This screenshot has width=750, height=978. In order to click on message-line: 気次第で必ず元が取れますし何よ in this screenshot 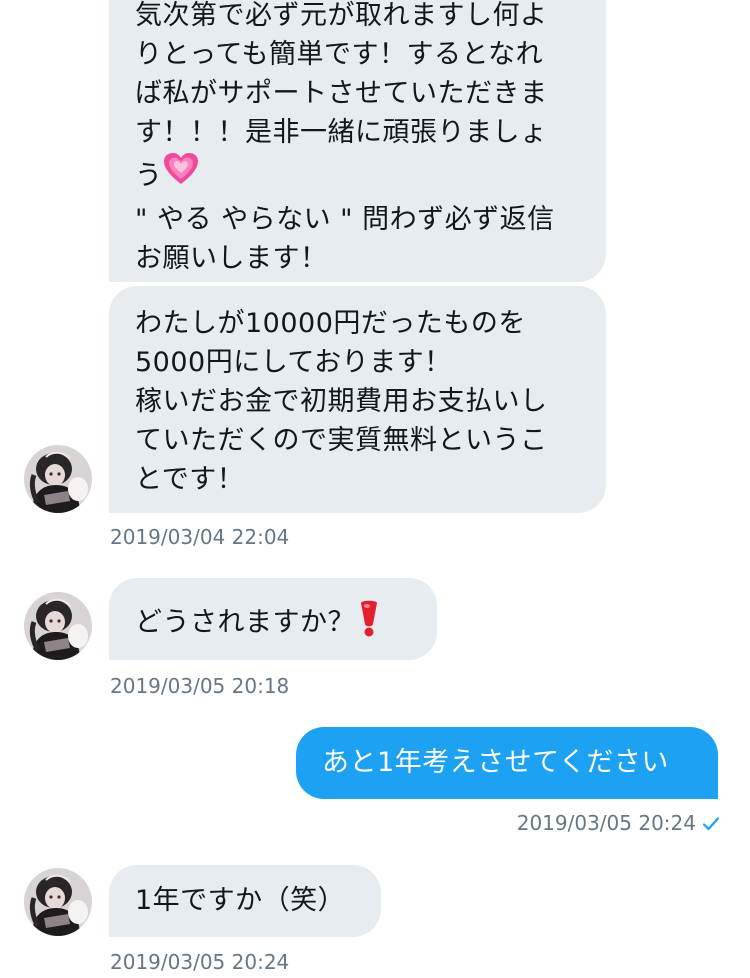, I will do `click(341, 15)`.